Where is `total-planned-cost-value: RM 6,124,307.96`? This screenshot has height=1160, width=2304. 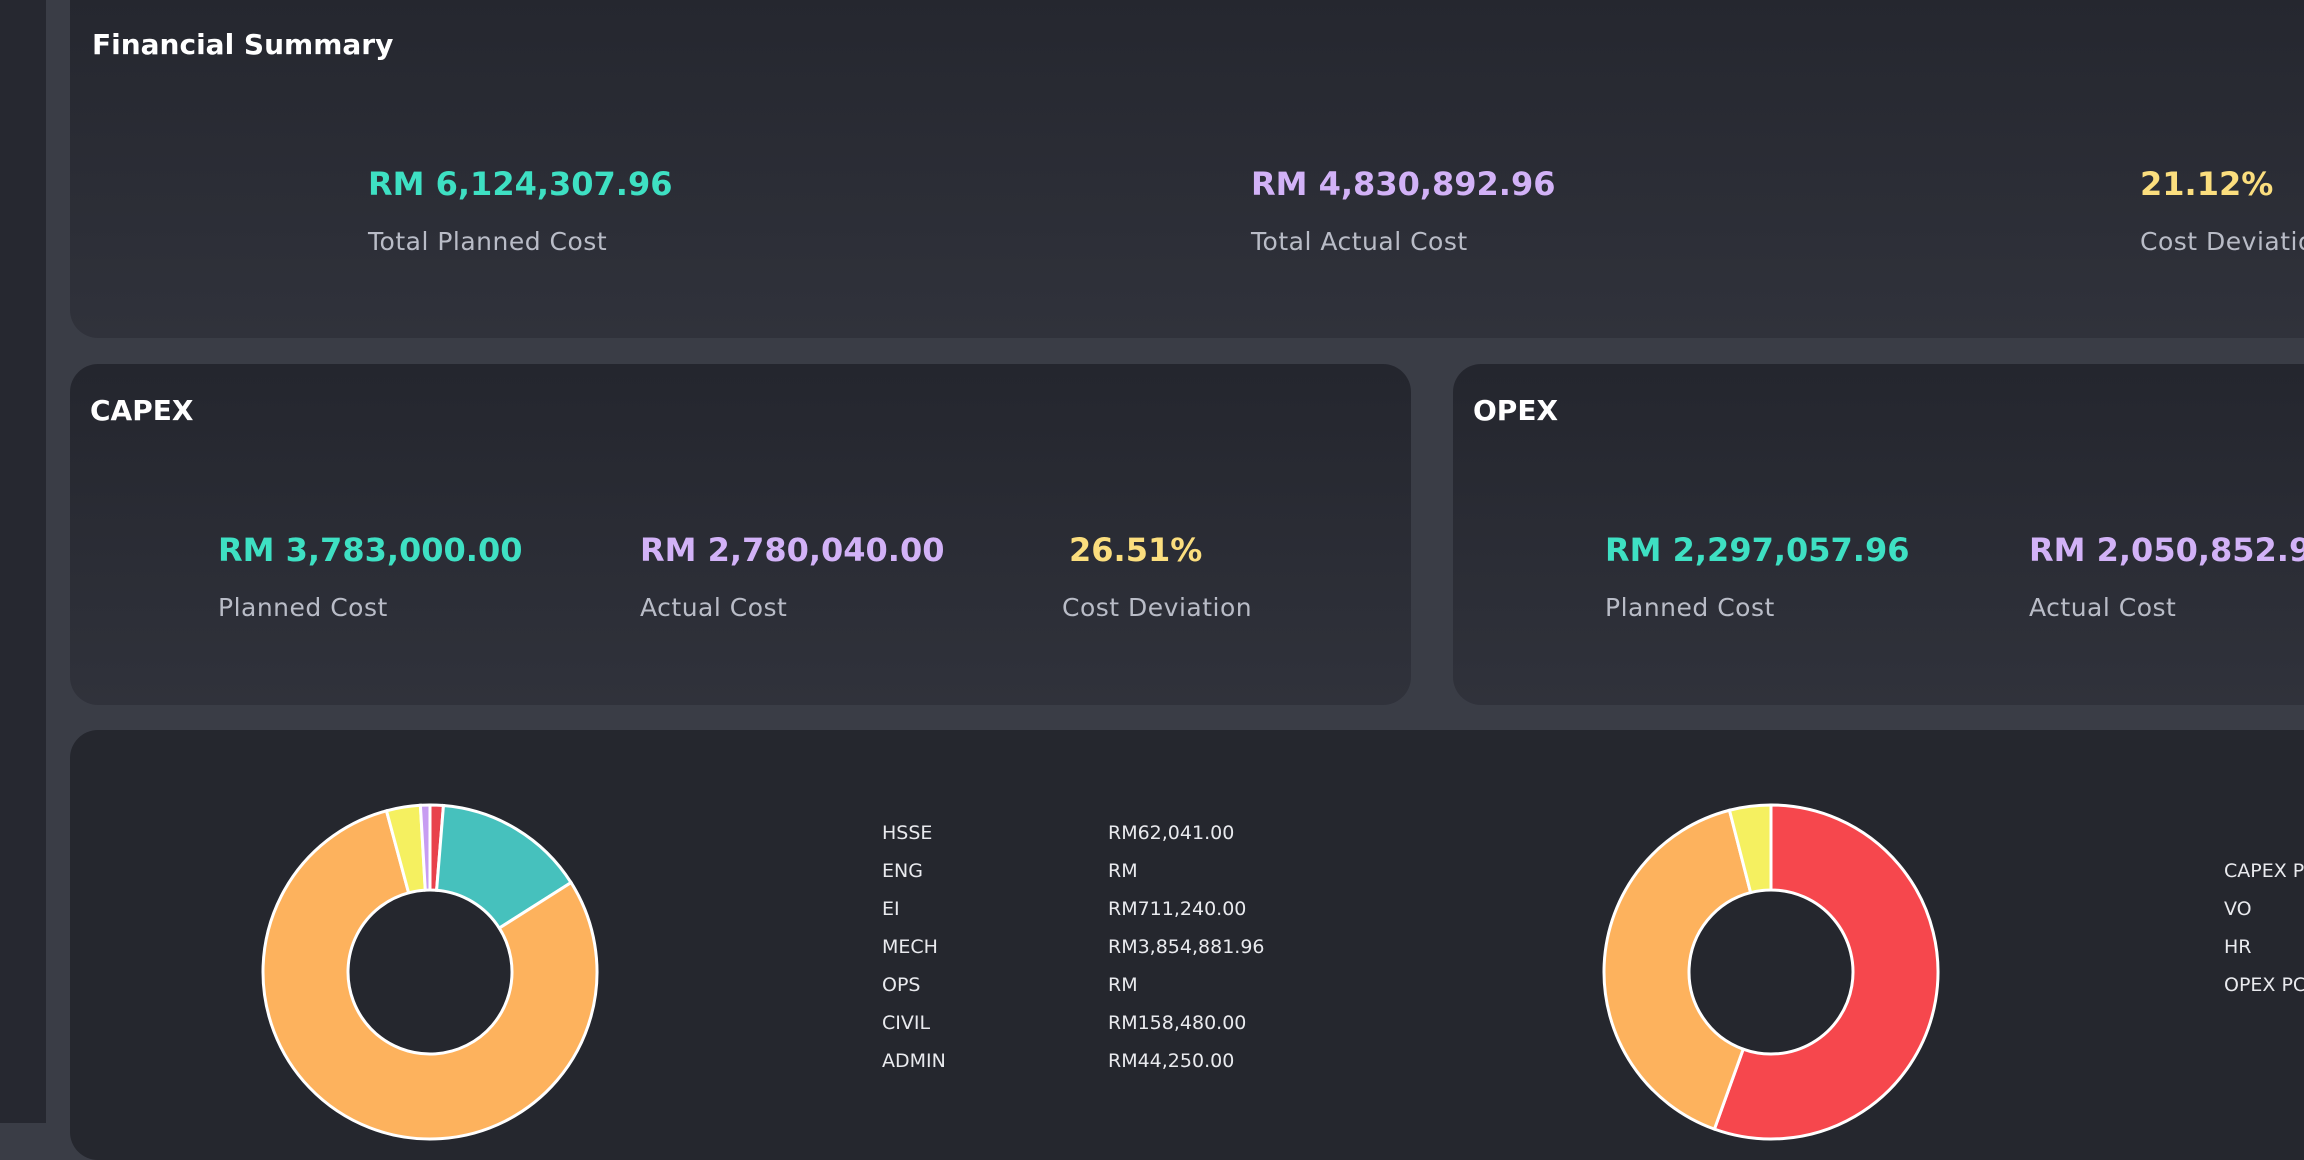
total-planned-cost-value: RM 6,124,307.96 is located at coordinates (520, 184).